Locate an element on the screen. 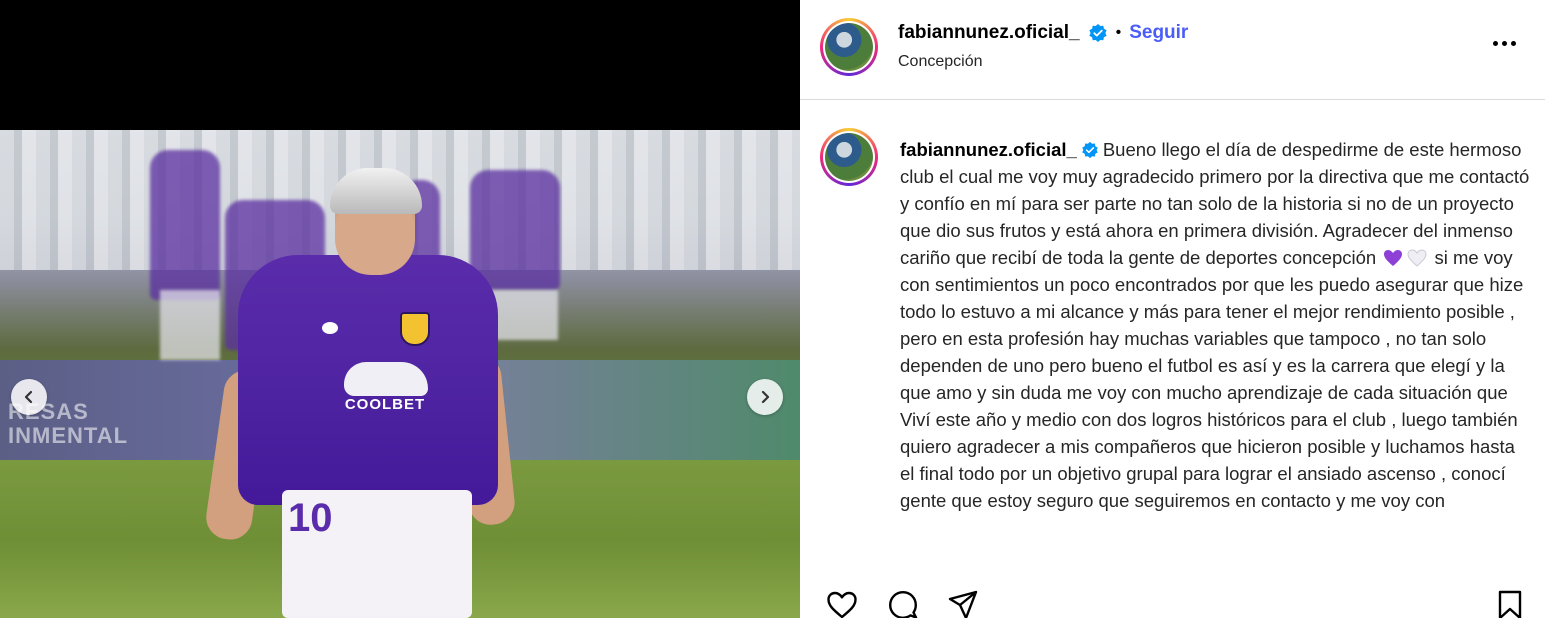 Image resolution: width=1545 pixels, height=618 pixels. next-image-button is located at coordinates (765, 397).